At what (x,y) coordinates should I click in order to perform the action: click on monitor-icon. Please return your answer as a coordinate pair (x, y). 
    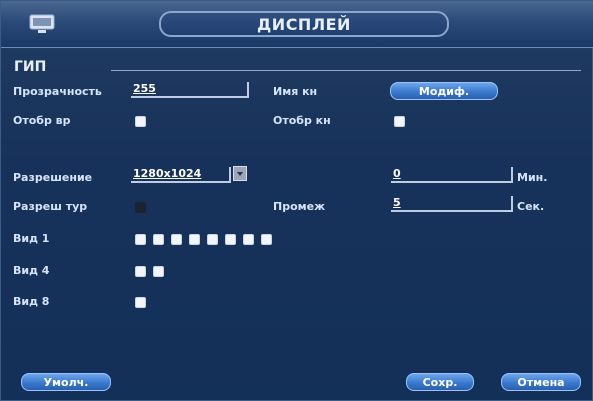
    Looking at the image, I should click on (42, 23).